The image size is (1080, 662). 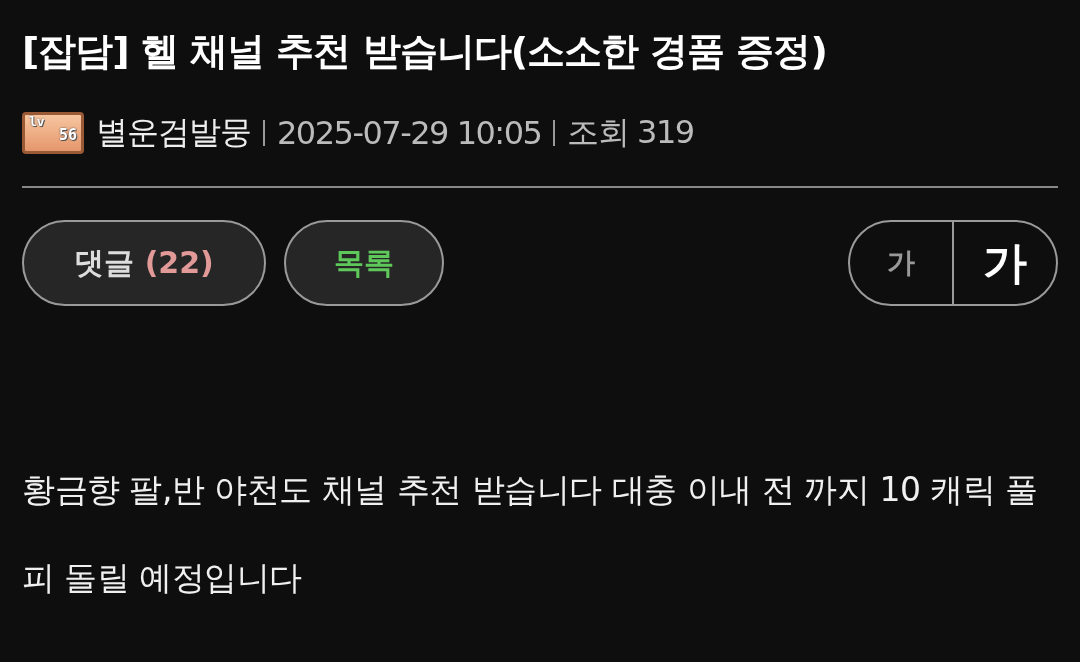 I want to click on post-title: [잡담] 헬 채널 추천 받습니다(소소한 경품 증정), so click(x=425, y=51).